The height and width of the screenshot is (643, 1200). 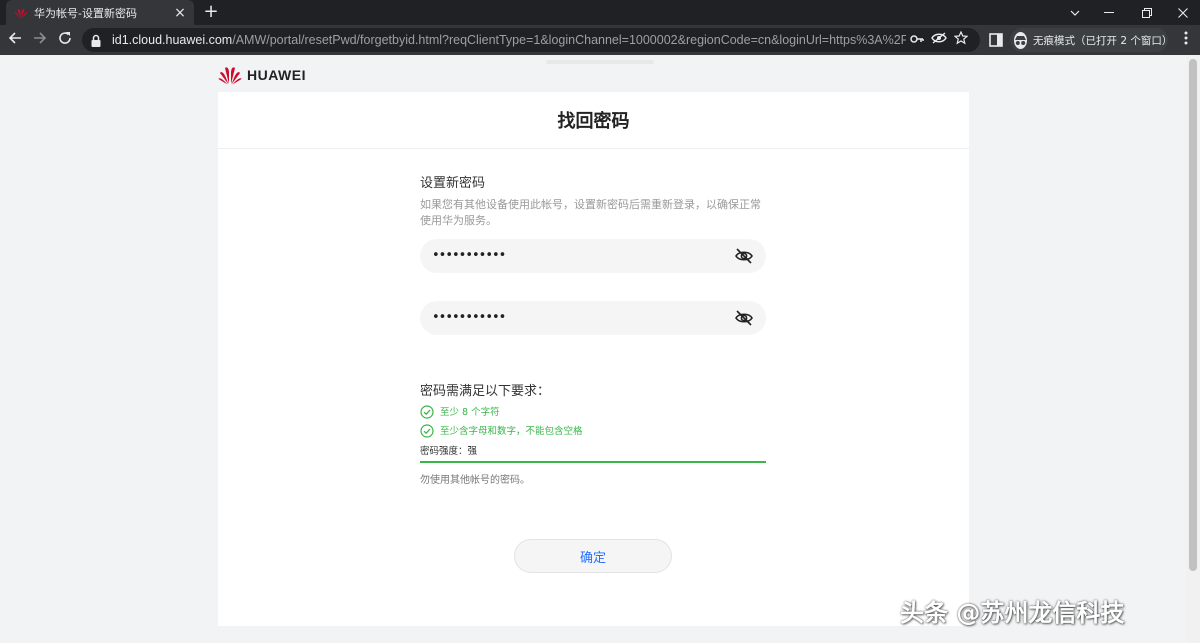 I want to click on tab-title: 华为帐号-设置新密码, so click(x=85, y=13).